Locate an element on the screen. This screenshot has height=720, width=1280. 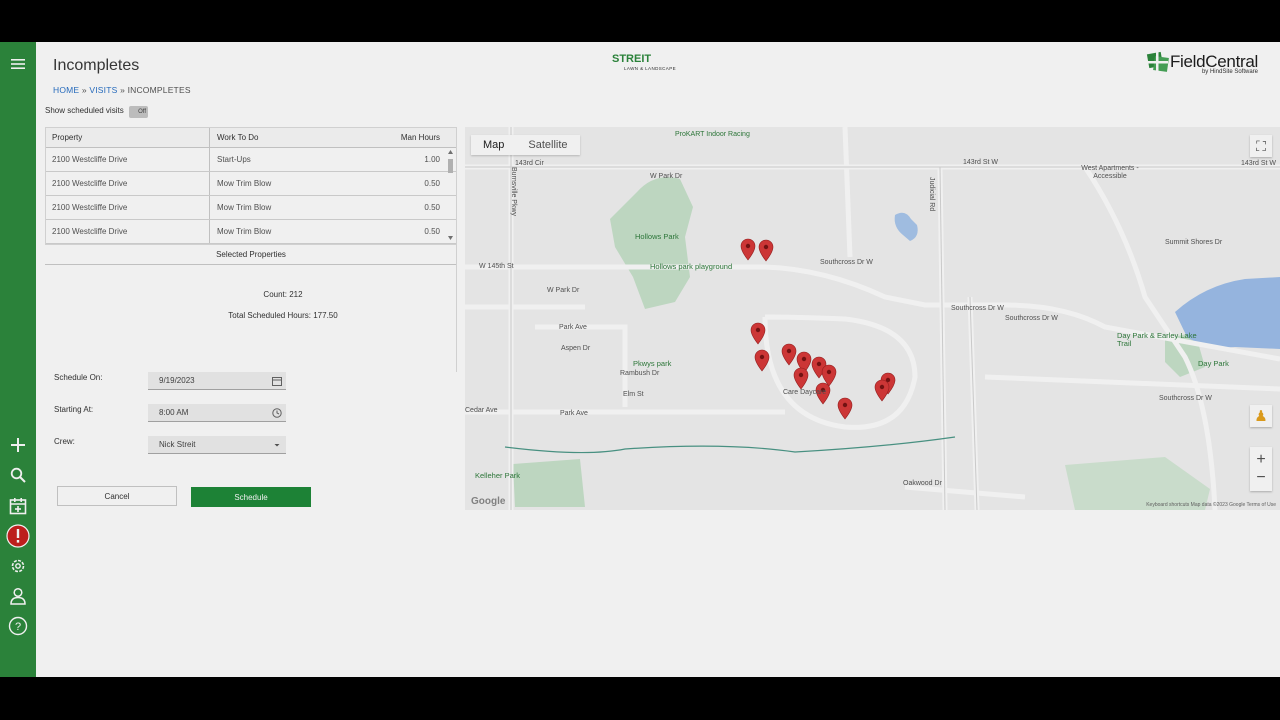
creek-line is located at coordinates (730, 445).